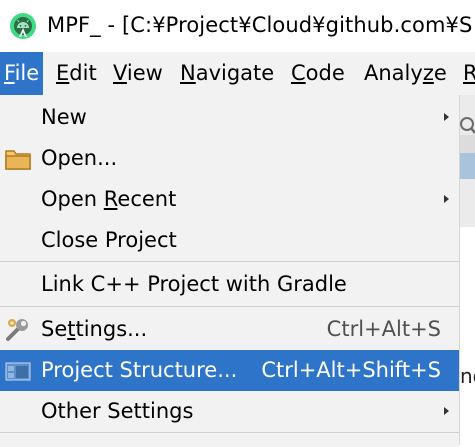 This screenshot has height=447, width=475. I want to click on menu-item-new: New, so click(229, 117).